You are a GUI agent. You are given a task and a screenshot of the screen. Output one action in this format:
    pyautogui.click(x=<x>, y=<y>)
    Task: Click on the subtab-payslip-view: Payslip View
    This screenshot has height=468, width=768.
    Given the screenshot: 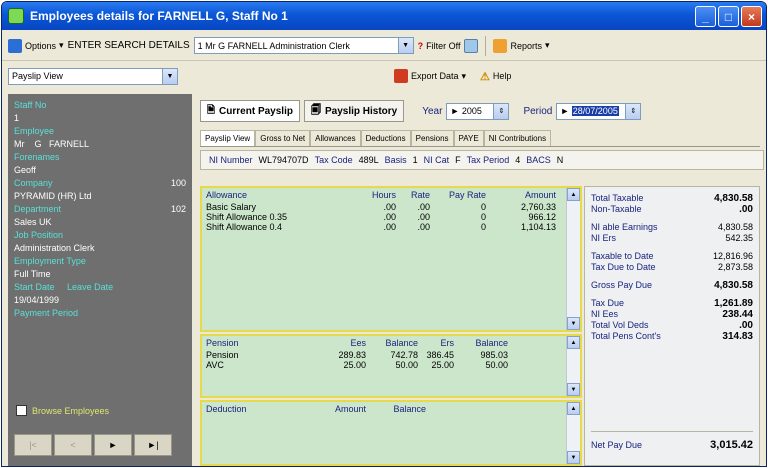 What is the action you would take?
    pyautogui.click(x=228, y=138)
    